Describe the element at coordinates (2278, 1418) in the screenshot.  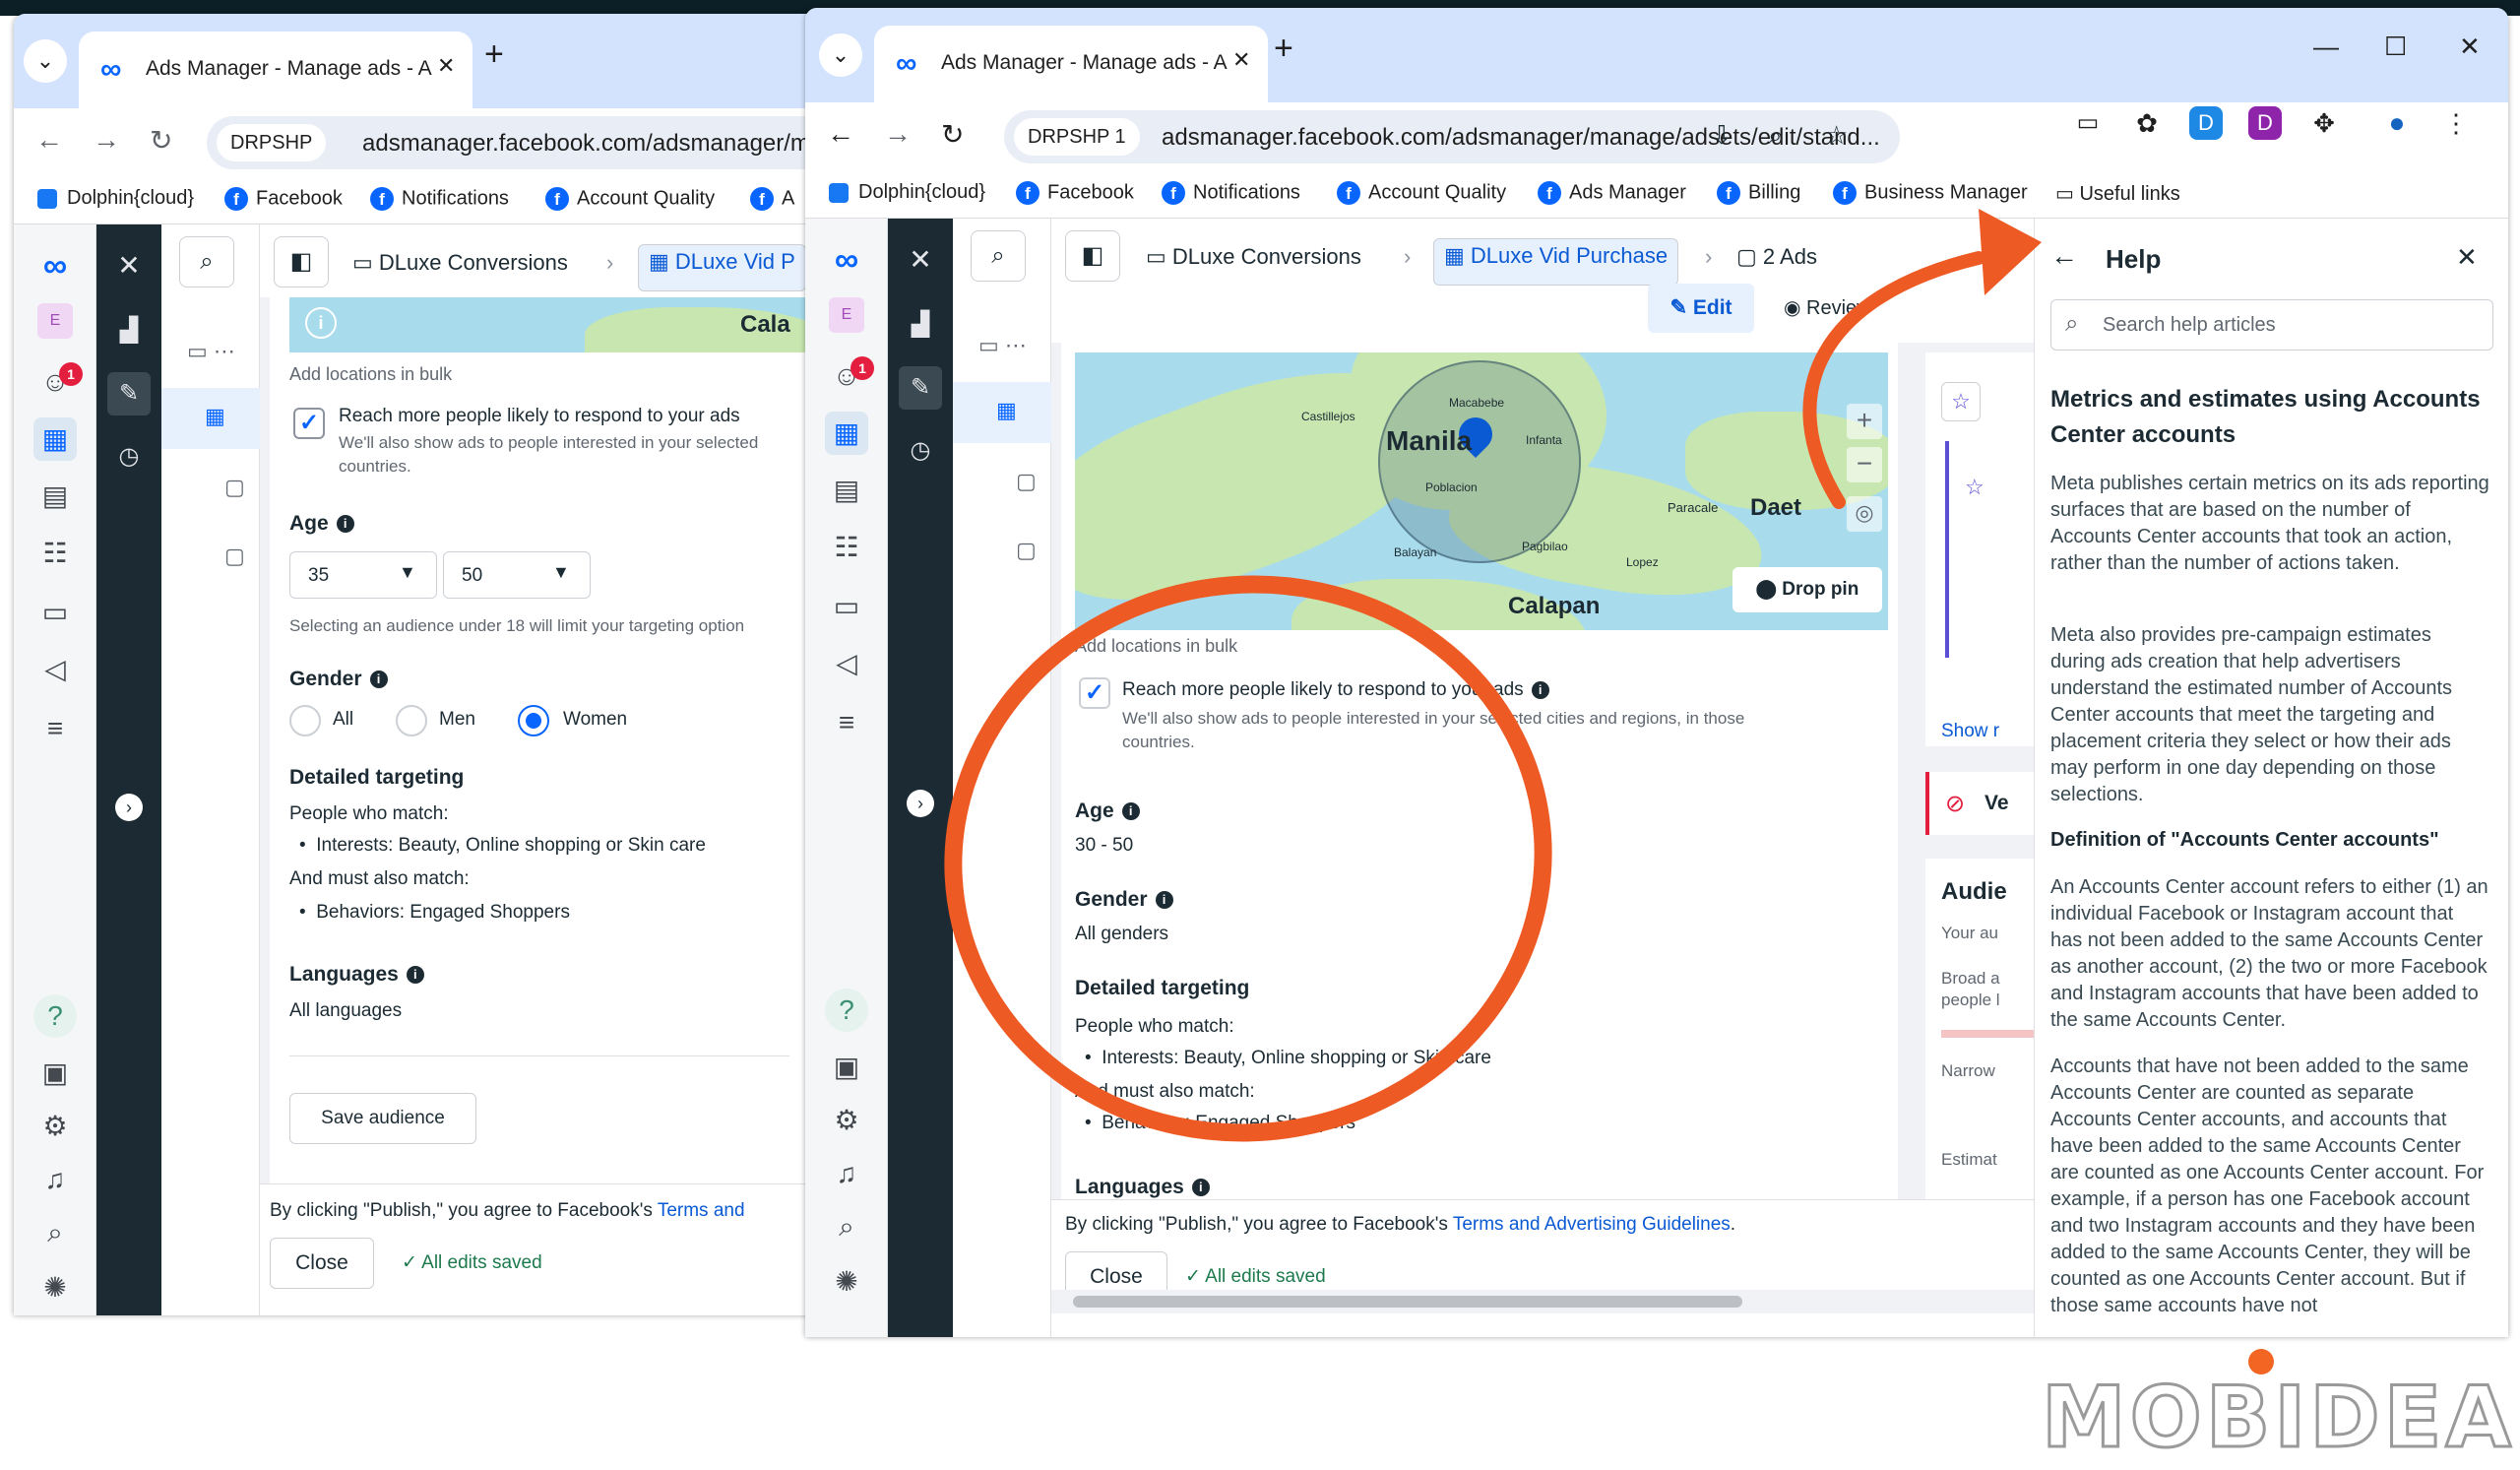
I see `mobidea-logo: MOBIDEA` at that location.